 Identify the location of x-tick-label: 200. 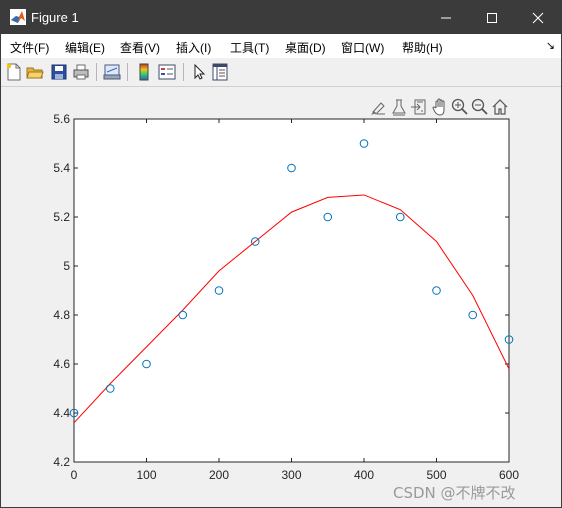
(219, 475).